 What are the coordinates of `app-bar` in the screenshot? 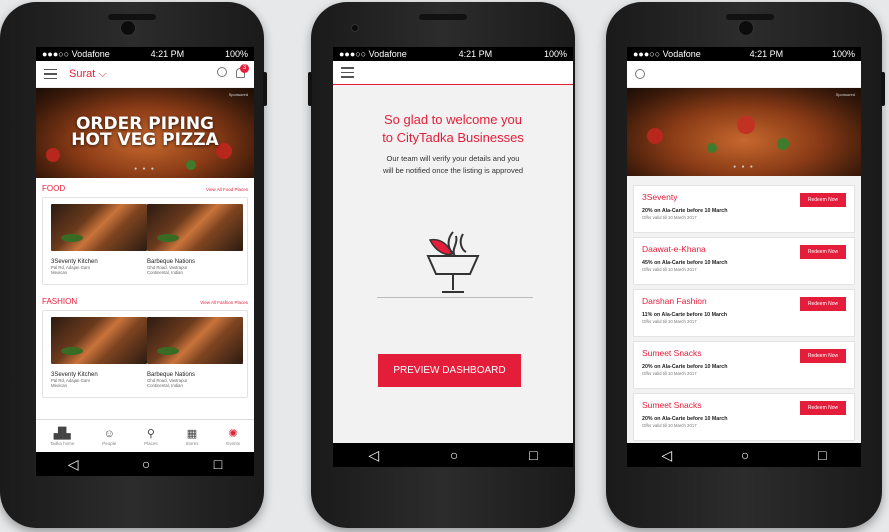 It's located at (453, 73).